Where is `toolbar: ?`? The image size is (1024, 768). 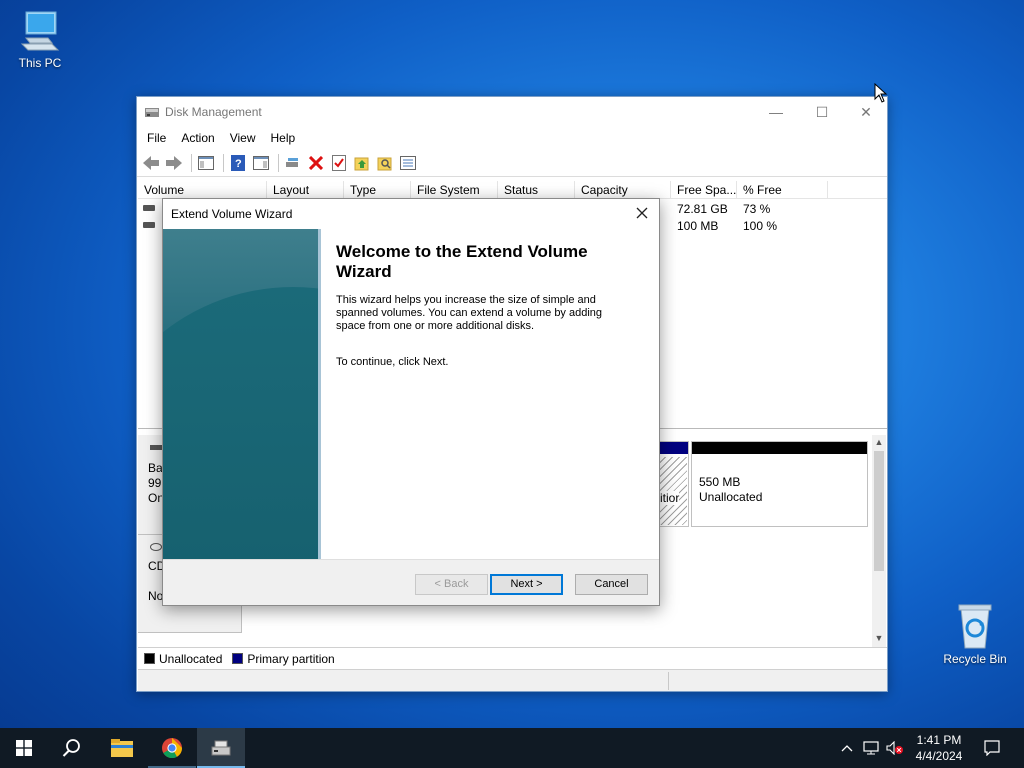
toolbar: ? is located at coordinates (512, 163).